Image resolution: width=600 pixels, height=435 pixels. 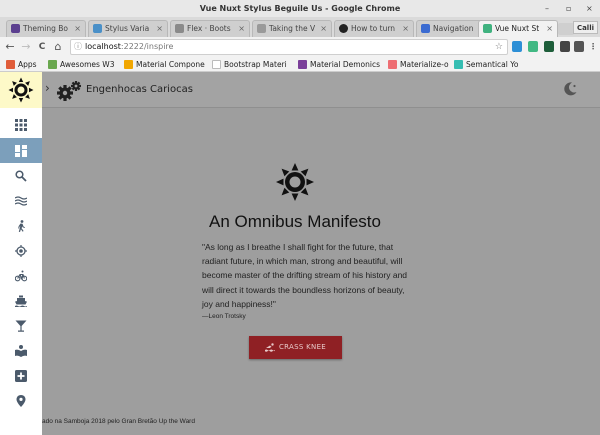 I want to click on menu-icon: ⋮, so click(x=593, y=46).